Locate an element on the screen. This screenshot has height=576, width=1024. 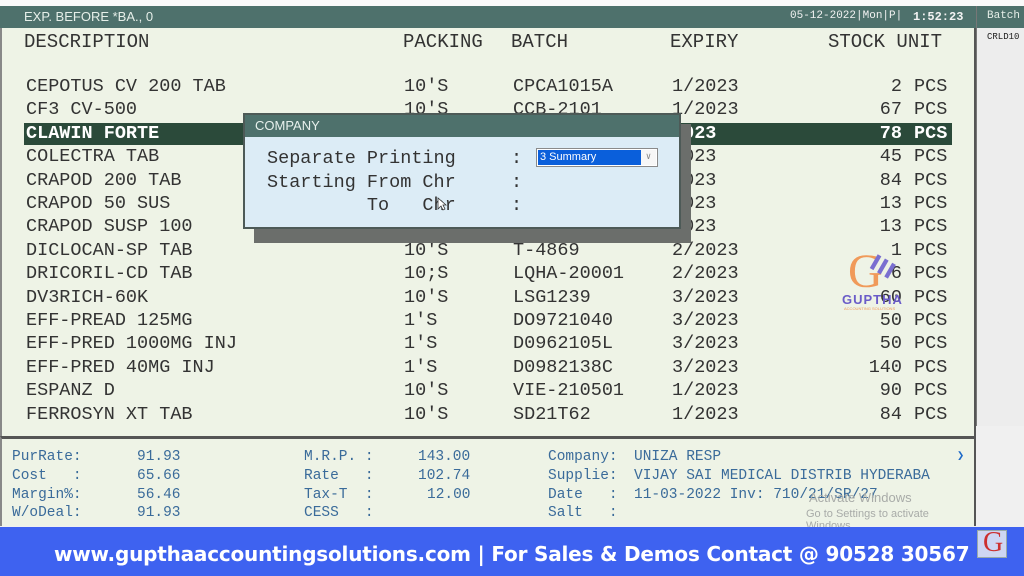
row-description: DRICORIL-CD TAB is located at coordinates (109, 274).